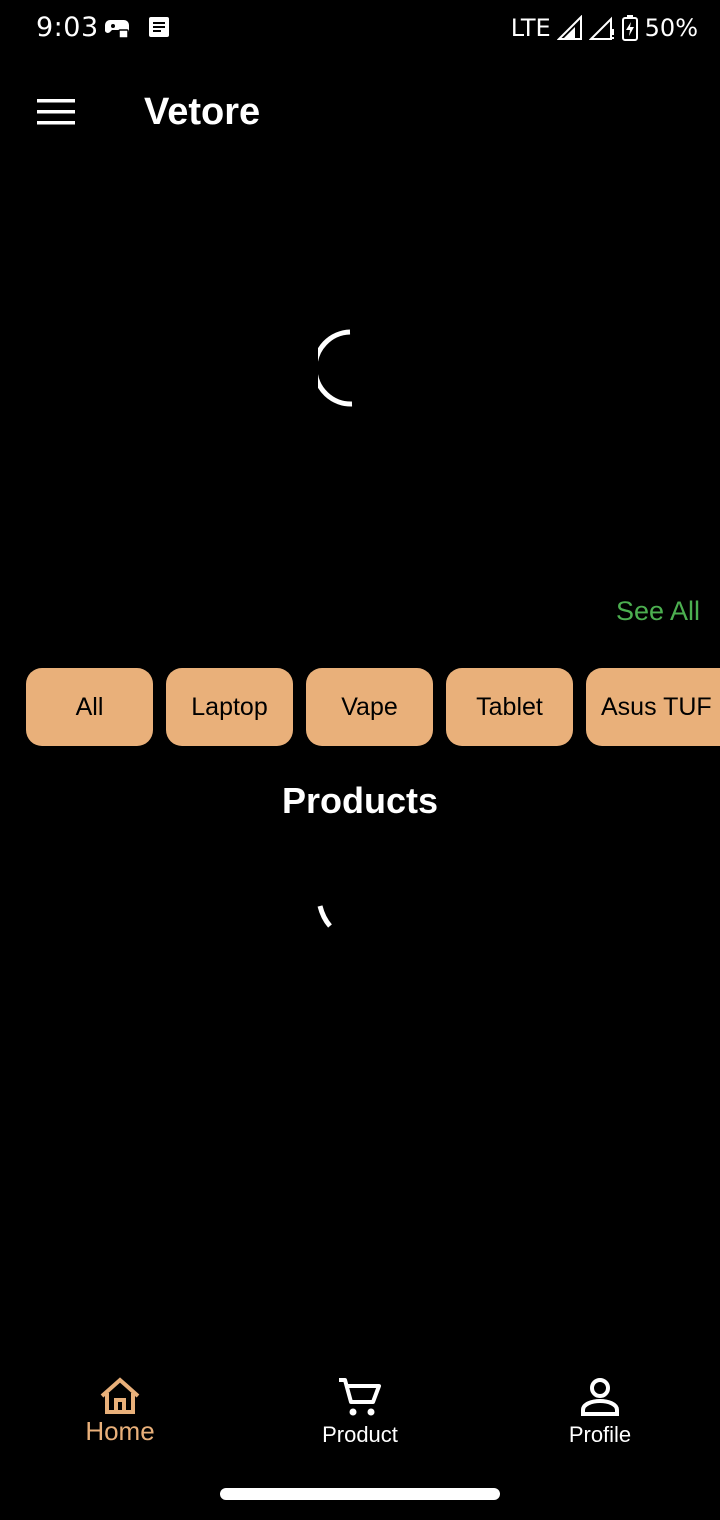 The height and width of the screenshot is (1520, 720). I want to click on category-chip-all: All, so click(89, 707).